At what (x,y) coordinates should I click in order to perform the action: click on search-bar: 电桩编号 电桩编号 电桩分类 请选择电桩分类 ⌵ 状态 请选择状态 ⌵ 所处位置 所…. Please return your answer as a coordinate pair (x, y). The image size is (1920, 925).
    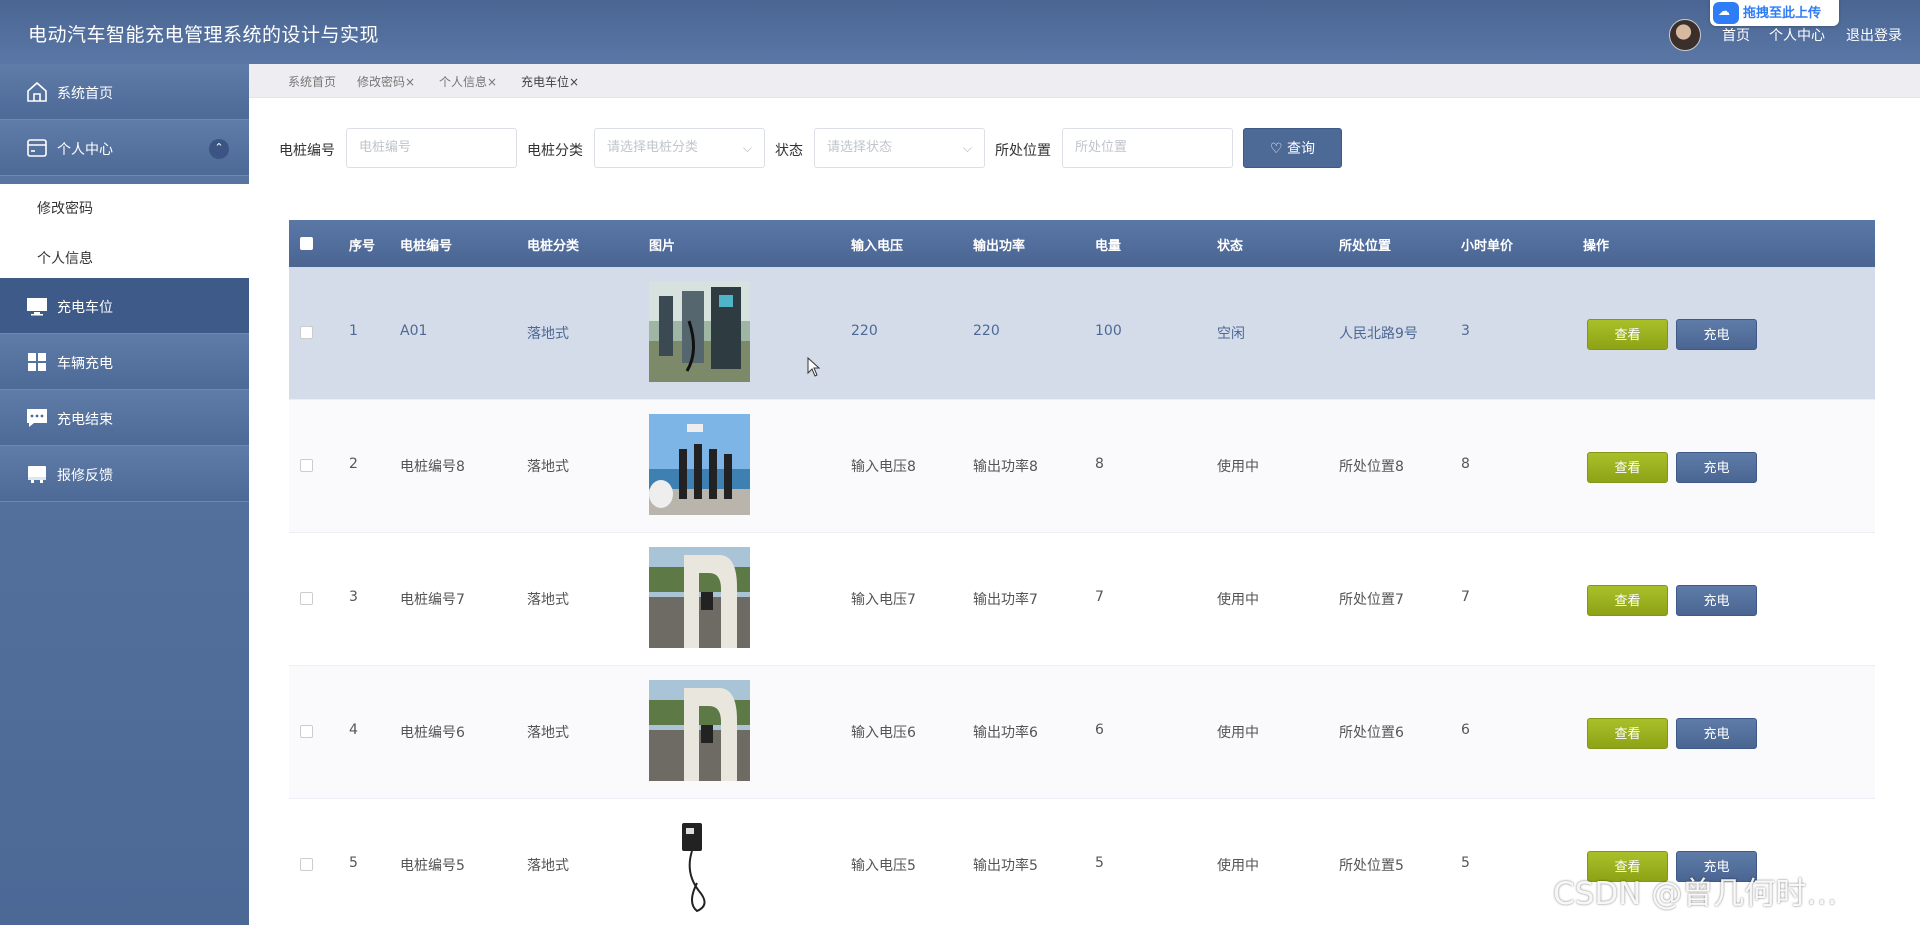
    Looking at the image, I should click on (1084, 148).